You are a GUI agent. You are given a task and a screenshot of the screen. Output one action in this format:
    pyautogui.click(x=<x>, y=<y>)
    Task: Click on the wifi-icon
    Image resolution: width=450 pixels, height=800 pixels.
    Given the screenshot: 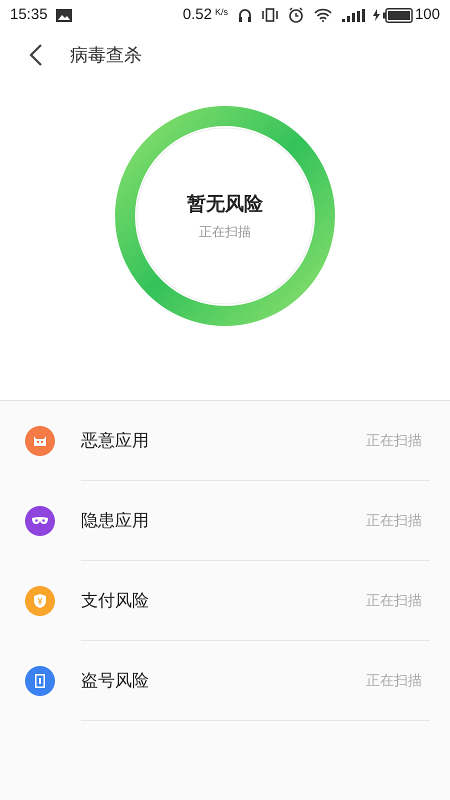 What is the action you would take?
    pyautogui.click(x=323, y=15)
    